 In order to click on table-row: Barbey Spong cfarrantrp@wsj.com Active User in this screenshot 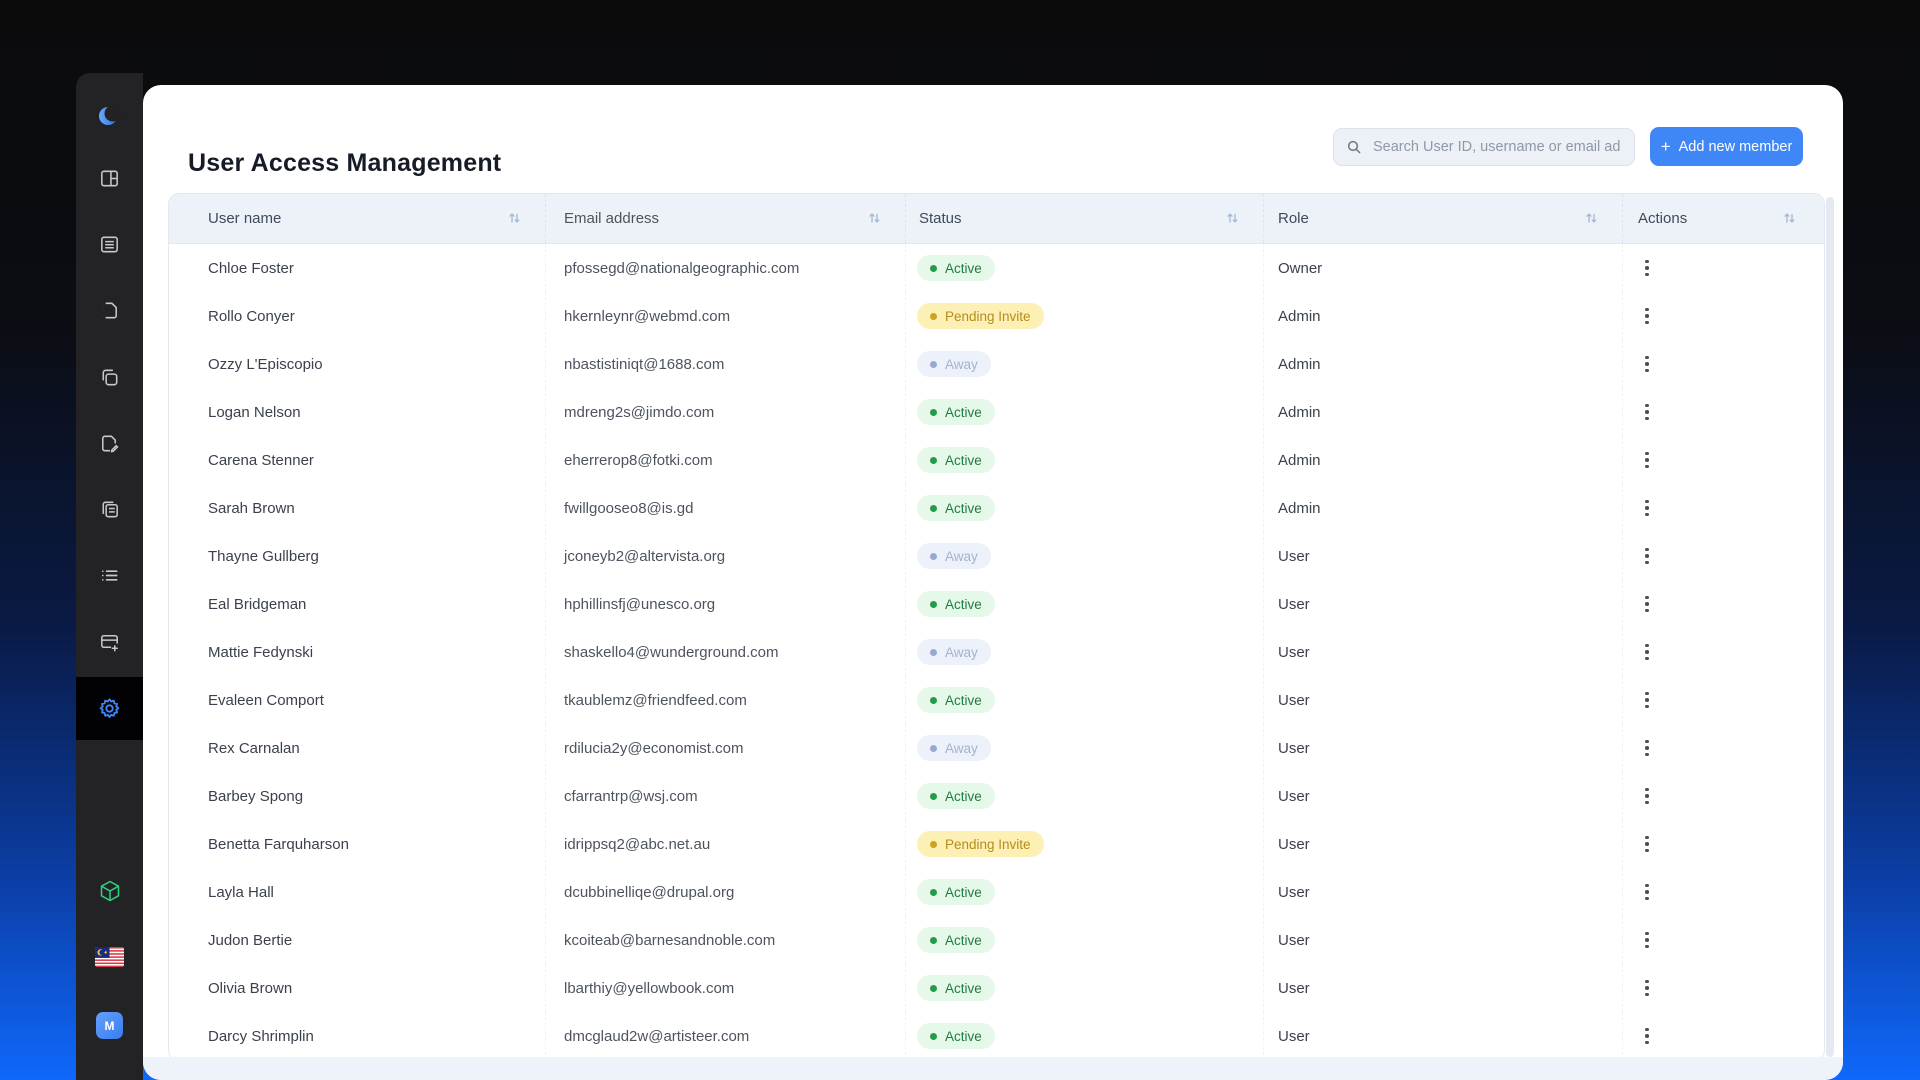, I will do `click(996, 796)`.